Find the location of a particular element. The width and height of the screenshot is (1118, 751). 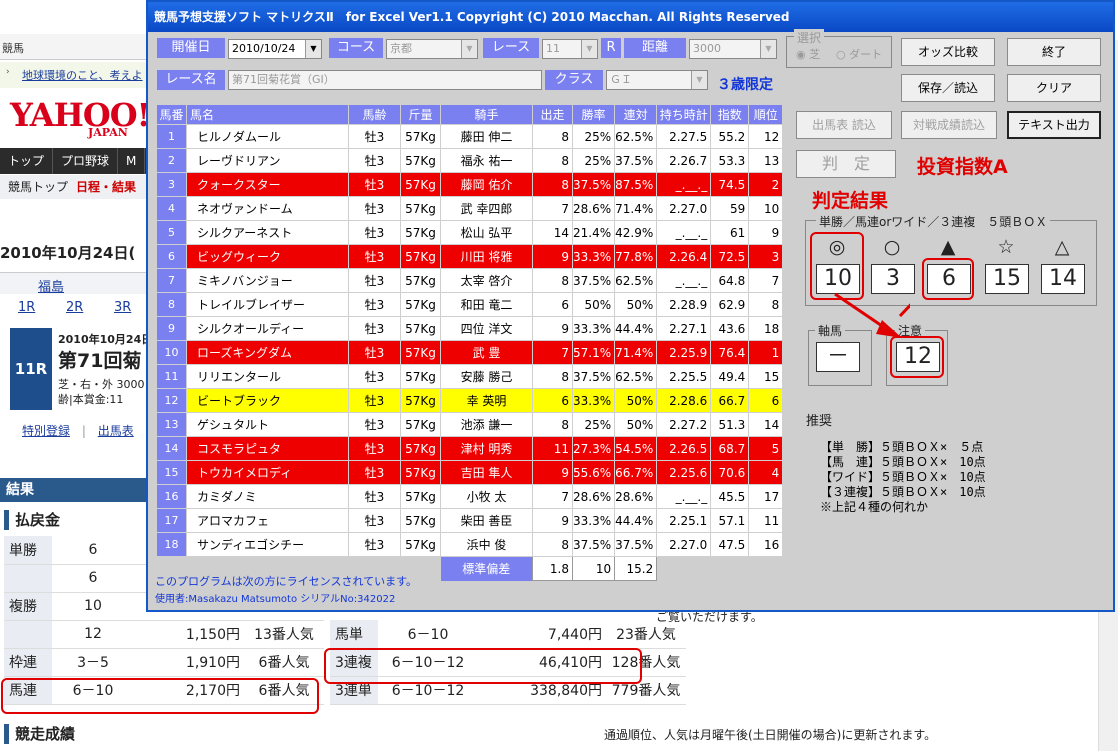

nav-item: M is located at coordinates (132, 161).